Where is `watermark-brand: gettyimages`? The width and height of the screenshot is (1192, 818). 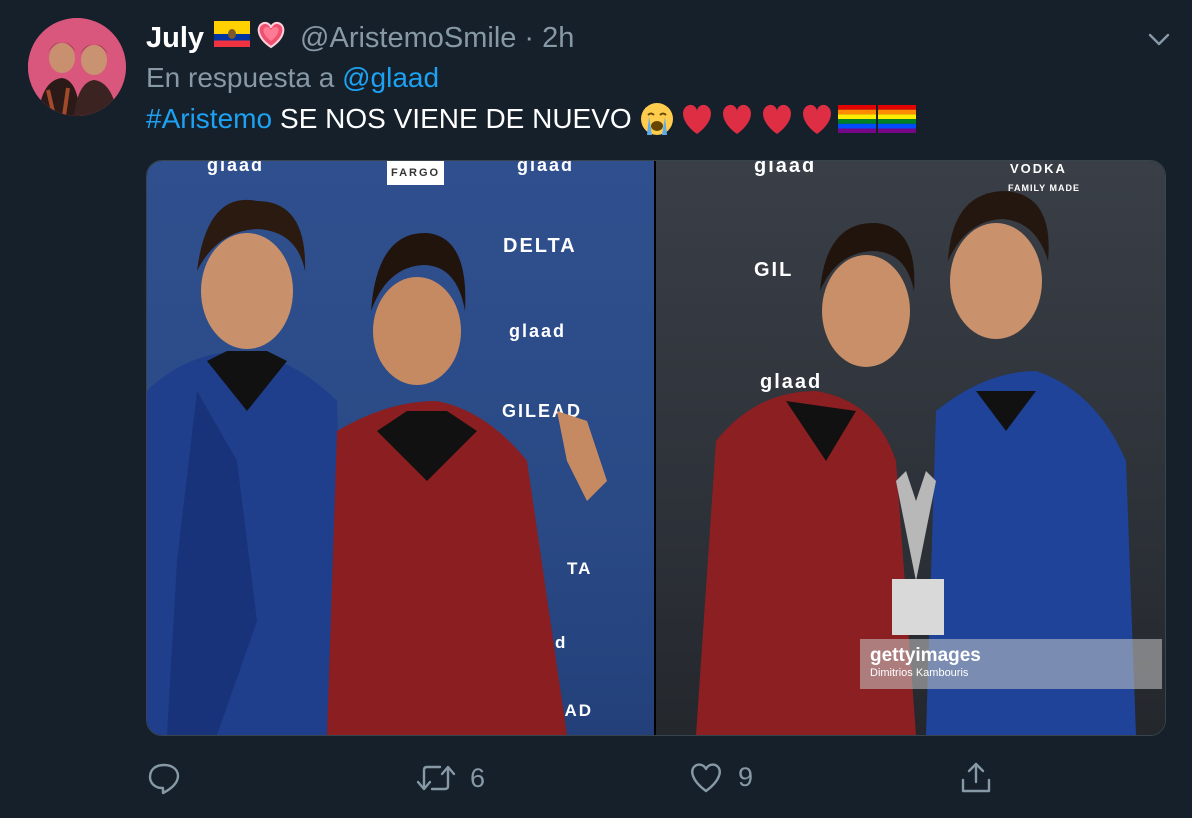 watermark-brand: gettyimages is located at coordinates (925, 655).